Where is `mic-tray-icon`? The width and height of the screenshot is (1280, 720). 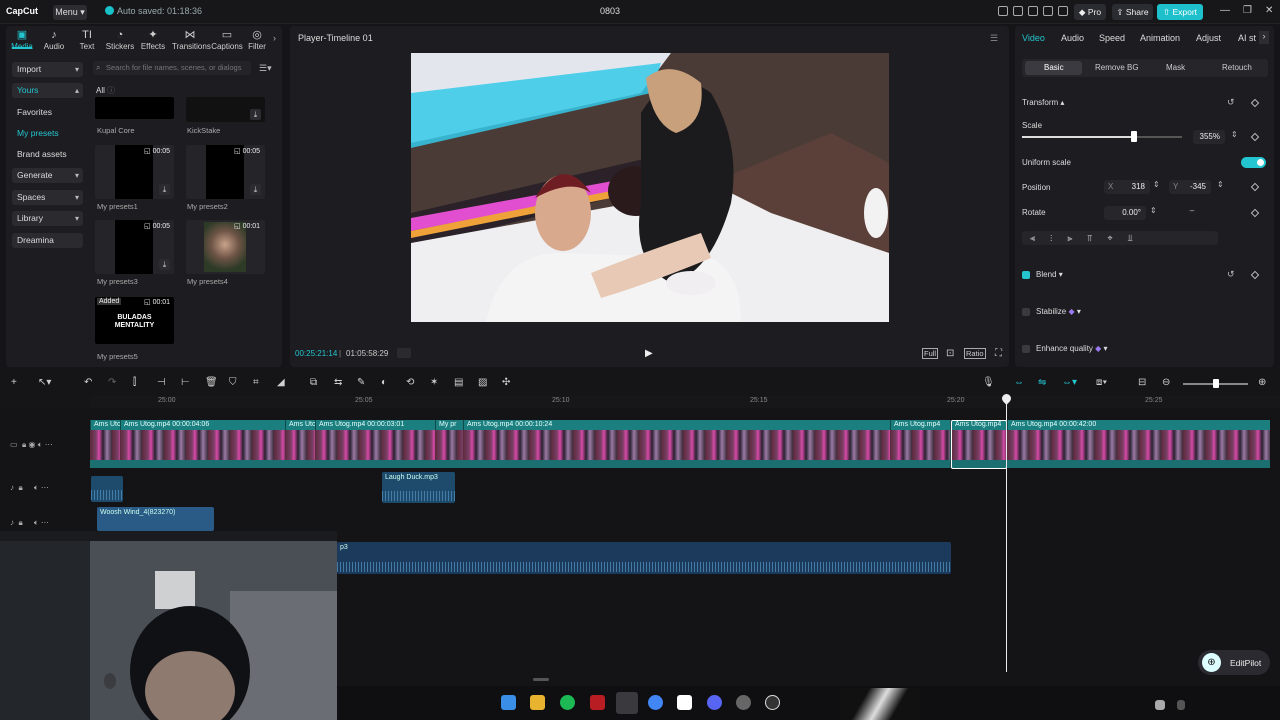 mic-tray-icon is located at coordinates (1181, 705).